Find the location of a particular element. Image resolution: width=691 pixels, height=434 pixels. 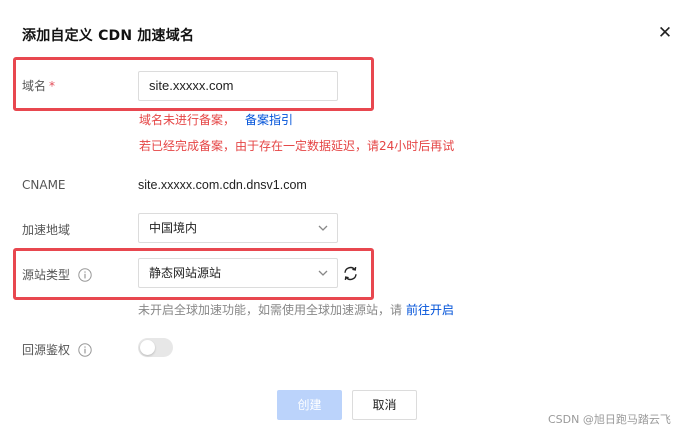

create-button: 创建 is located at coordinates (309, 405).